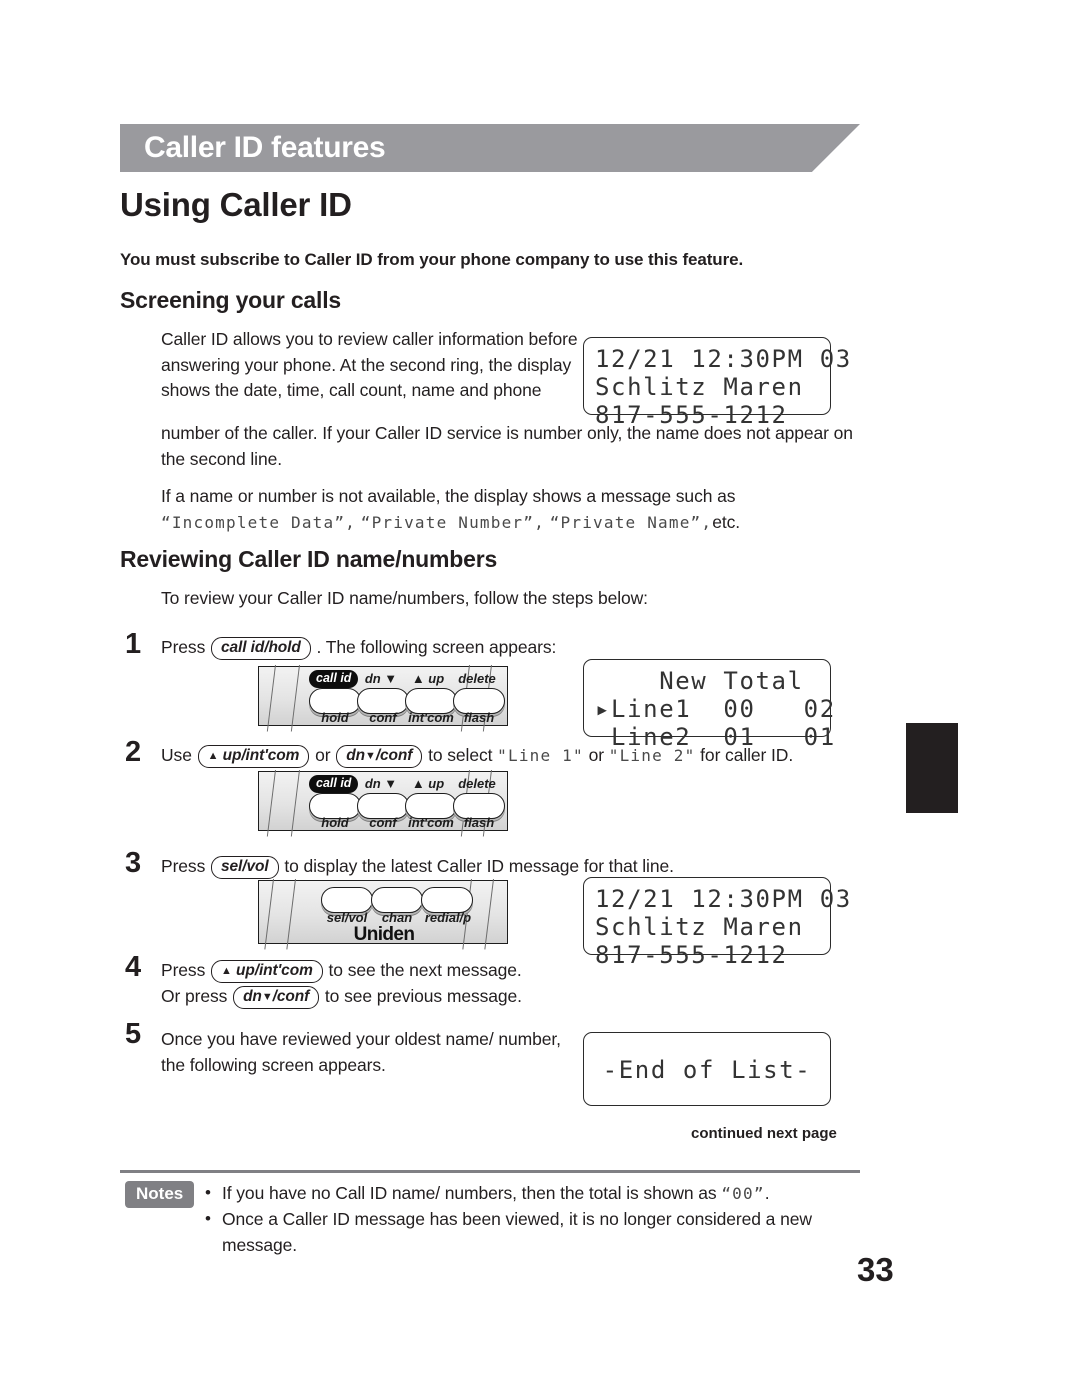 The width and height of the screenshot is (1080, 1386). Describe the element at coordinates (423, 996) in the screenshot. I see `step4-line2-post: to see previous message.` at that location.